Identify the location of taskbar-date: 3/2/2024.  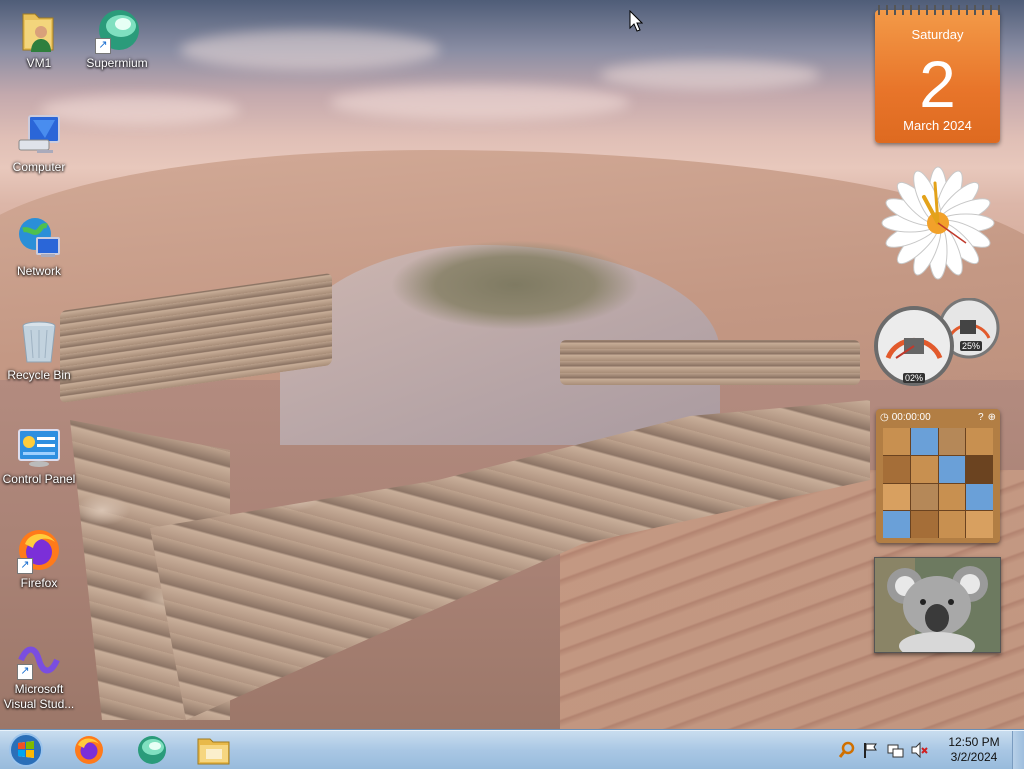
(974, 757).